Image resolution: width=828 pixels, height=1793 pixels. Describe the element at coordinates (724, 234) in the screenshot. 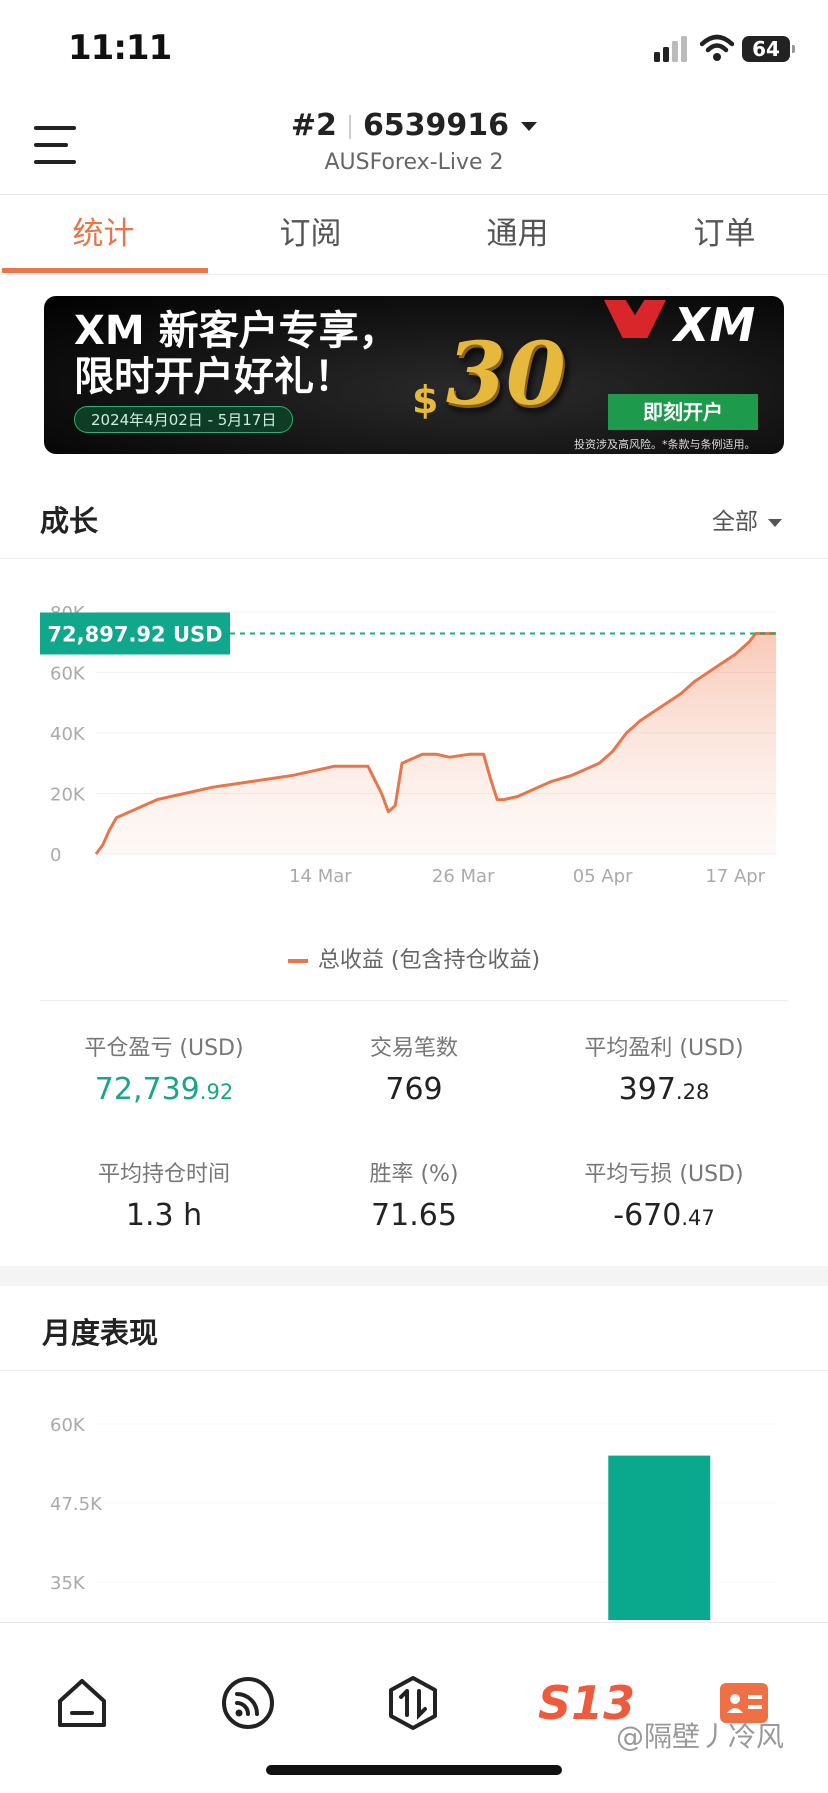

I see `tab-orders: 订单` at that location.